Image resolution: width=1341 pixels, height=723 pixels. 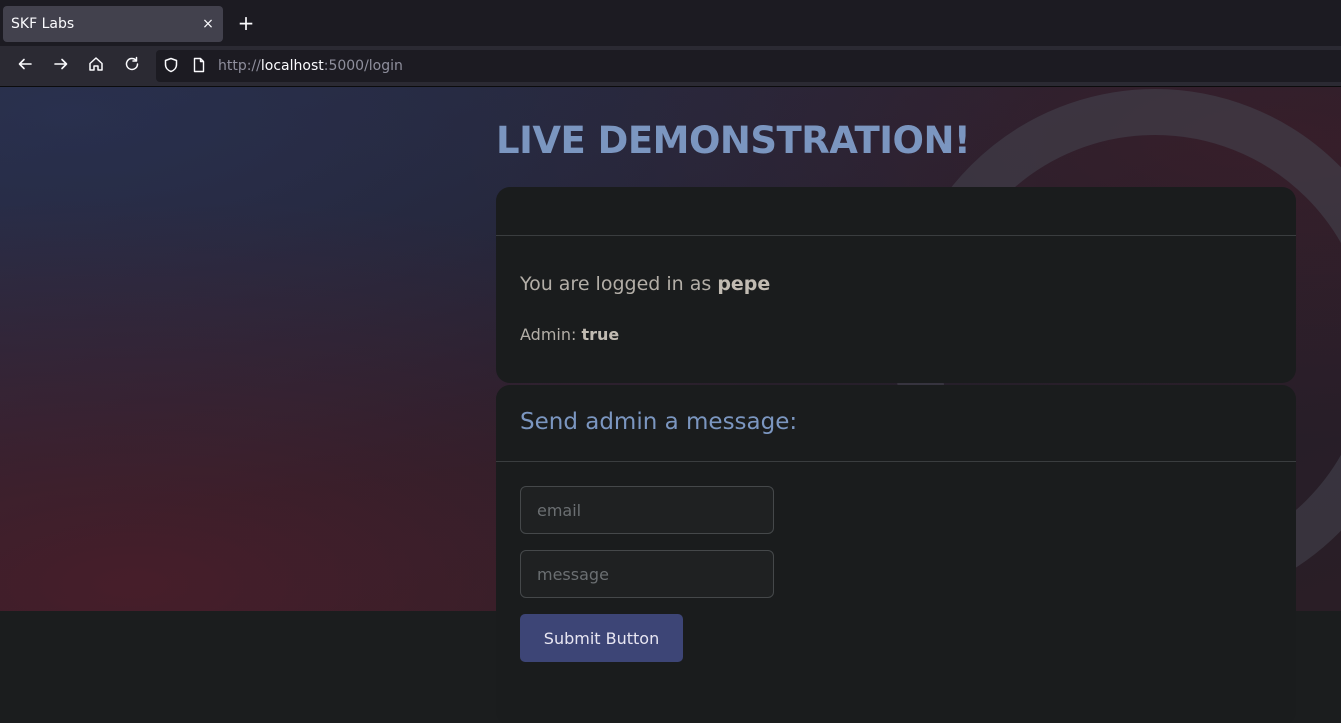 I want to click on back-arrow-icon, so click(x=25, y=66).